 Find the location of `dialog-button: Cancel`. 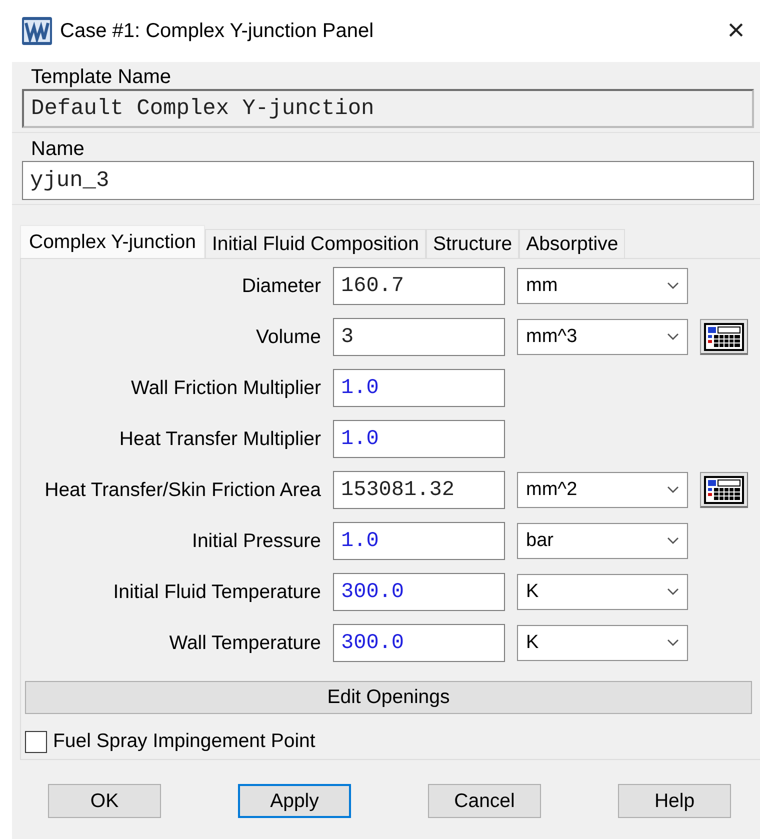

dialog-button: Cancel is located at coordinates (484, 801).